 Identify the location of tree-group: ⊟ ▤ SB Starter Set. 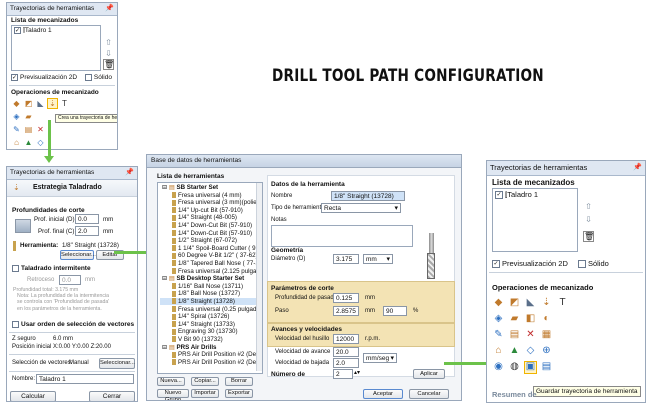
(189, 187).